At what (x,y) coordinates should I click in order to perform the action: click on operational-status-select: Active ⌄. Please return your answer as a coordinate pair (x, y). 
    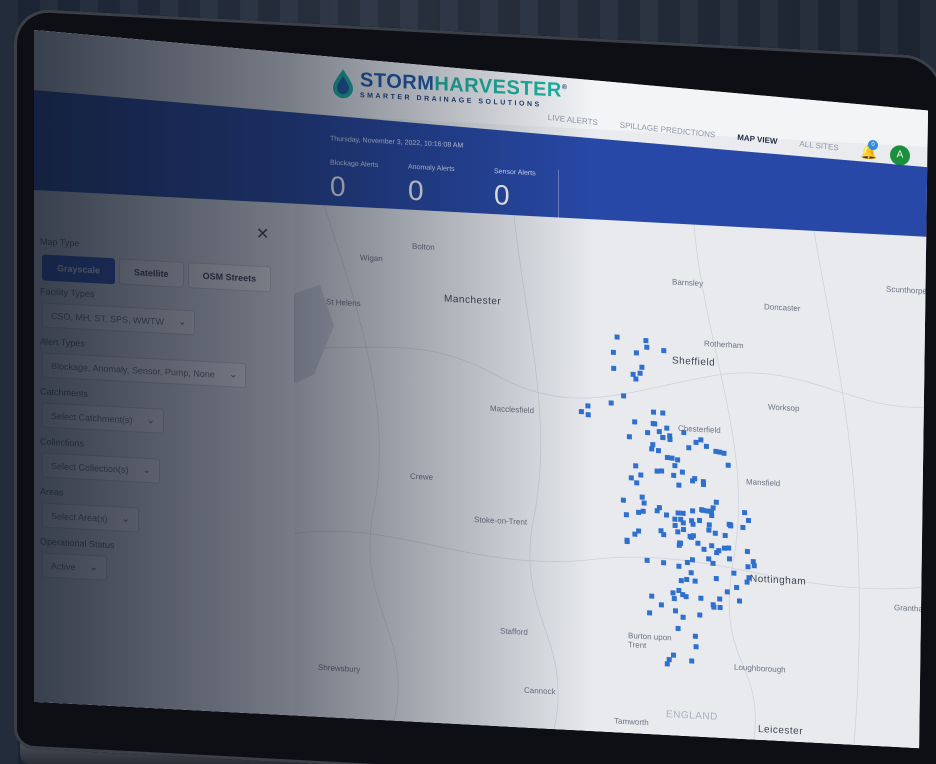
    Looking at the image, I should click on (74, 566).